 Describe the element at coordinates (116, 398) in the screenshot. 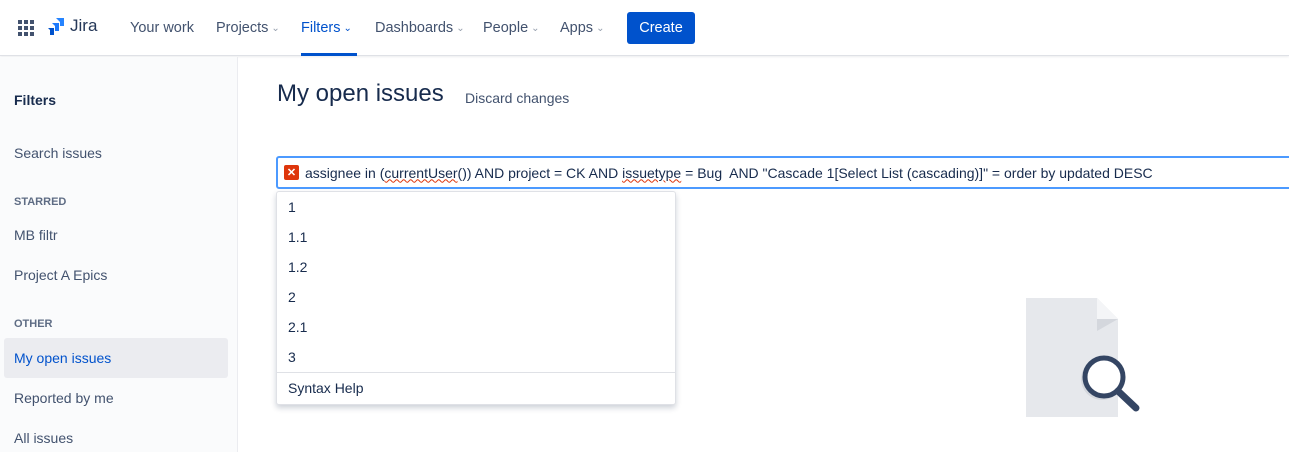

I see `sidebar-item-reported-by-me: Reported by me` at that location.